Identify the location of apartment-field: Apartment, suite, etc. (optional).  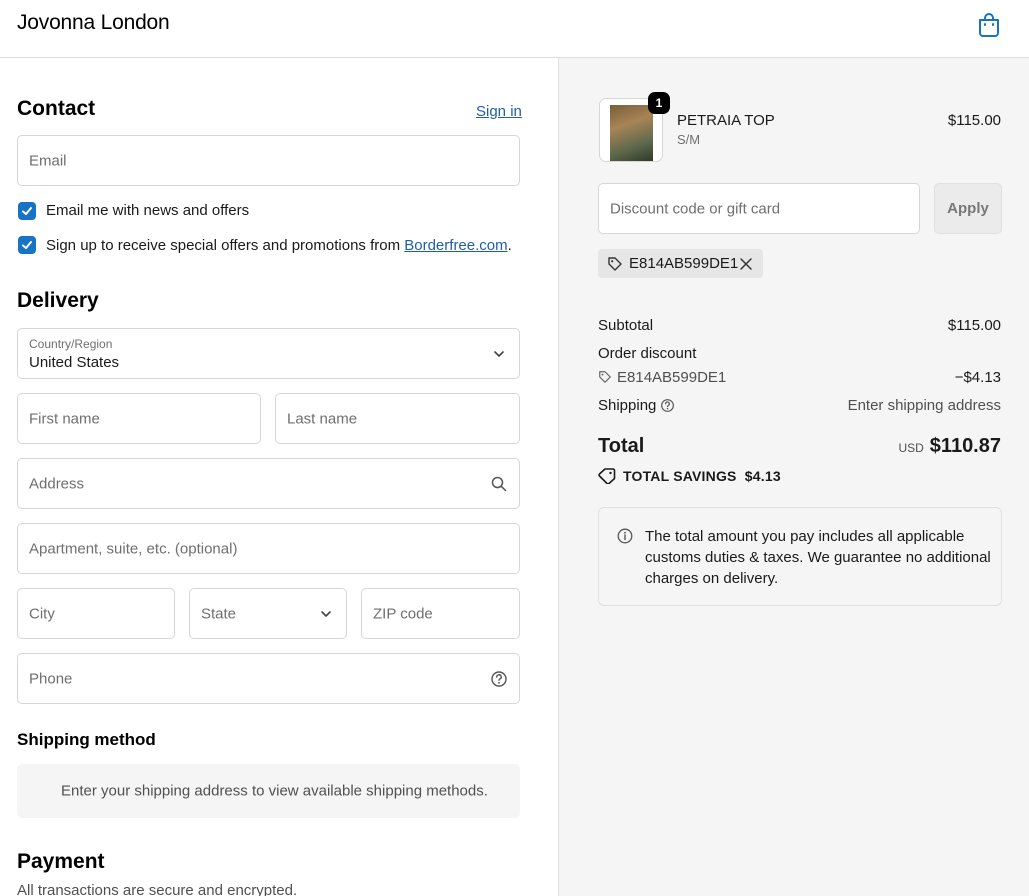
(268, 548).